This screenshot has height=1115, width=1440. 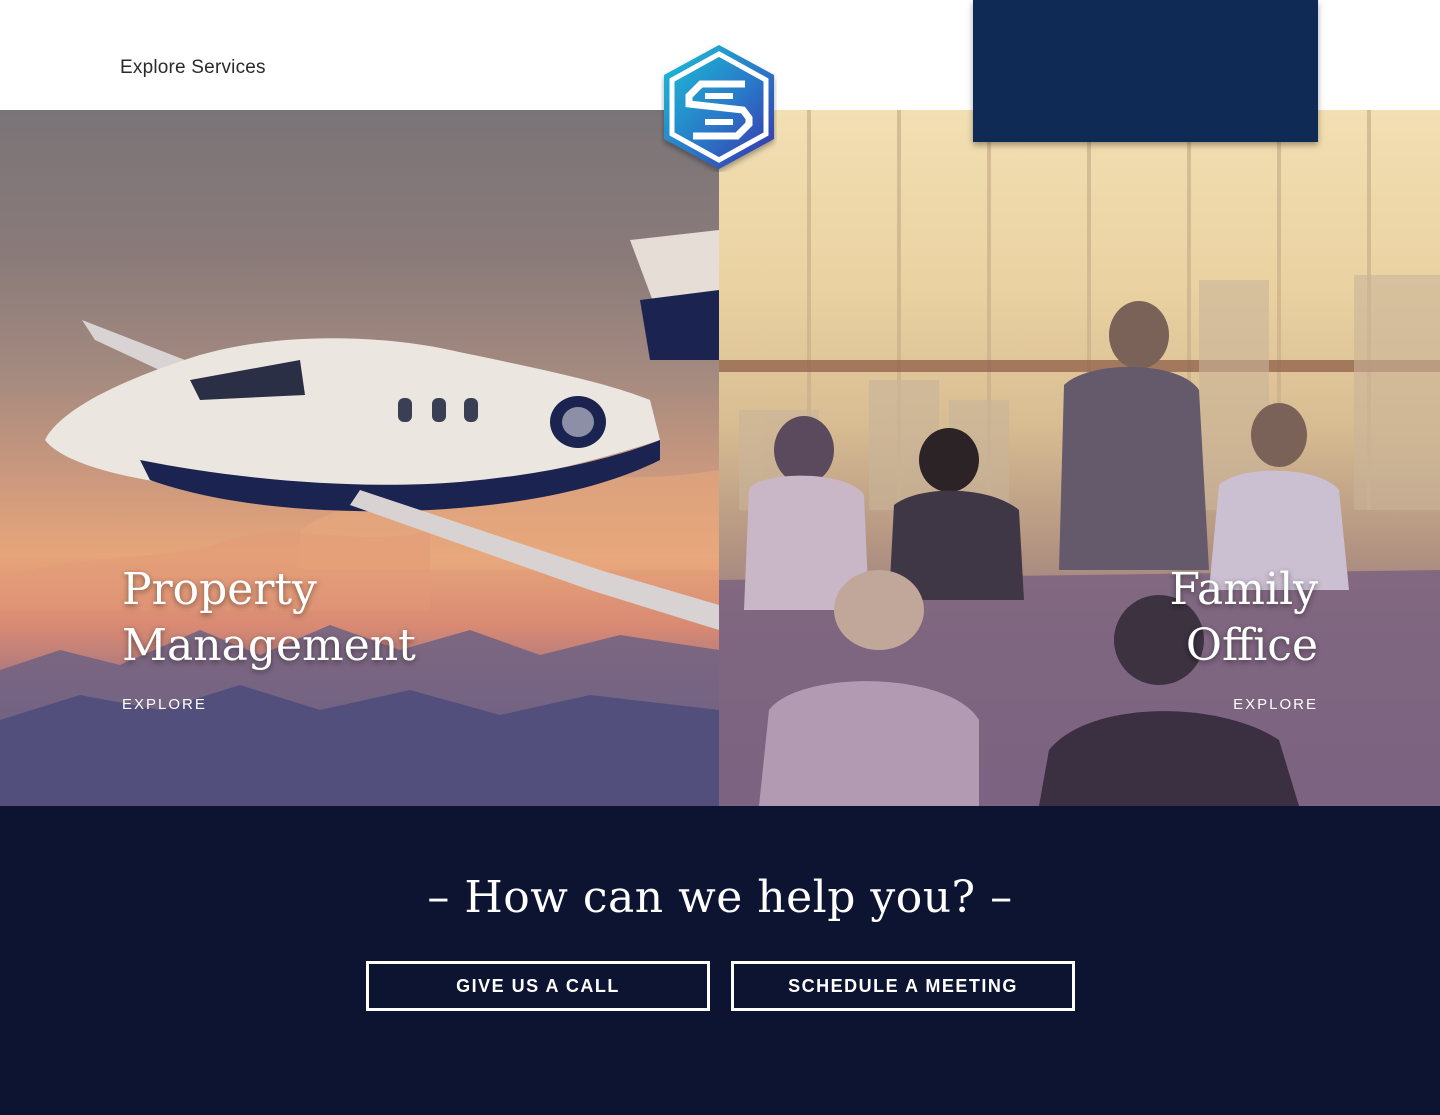 I want to click on property-management-explore-link: EXPLORE, so click(x=164, y=704).